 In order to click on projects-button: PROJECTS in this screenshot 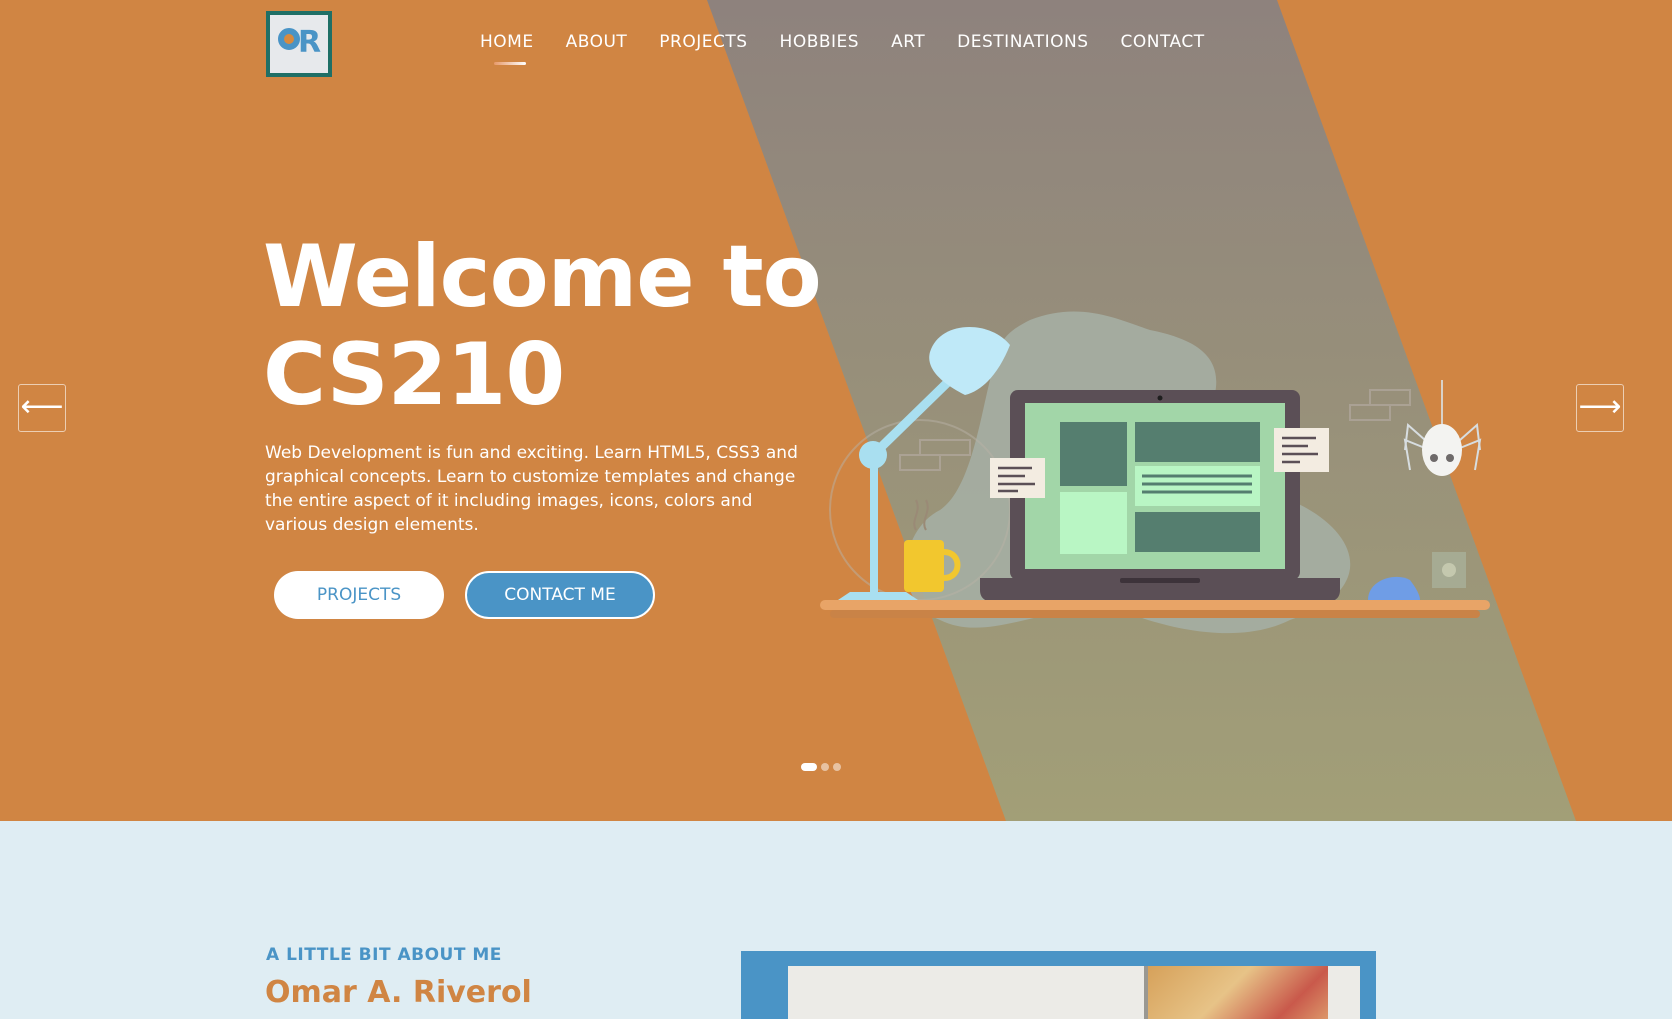, I will do `click(359, 595)`.